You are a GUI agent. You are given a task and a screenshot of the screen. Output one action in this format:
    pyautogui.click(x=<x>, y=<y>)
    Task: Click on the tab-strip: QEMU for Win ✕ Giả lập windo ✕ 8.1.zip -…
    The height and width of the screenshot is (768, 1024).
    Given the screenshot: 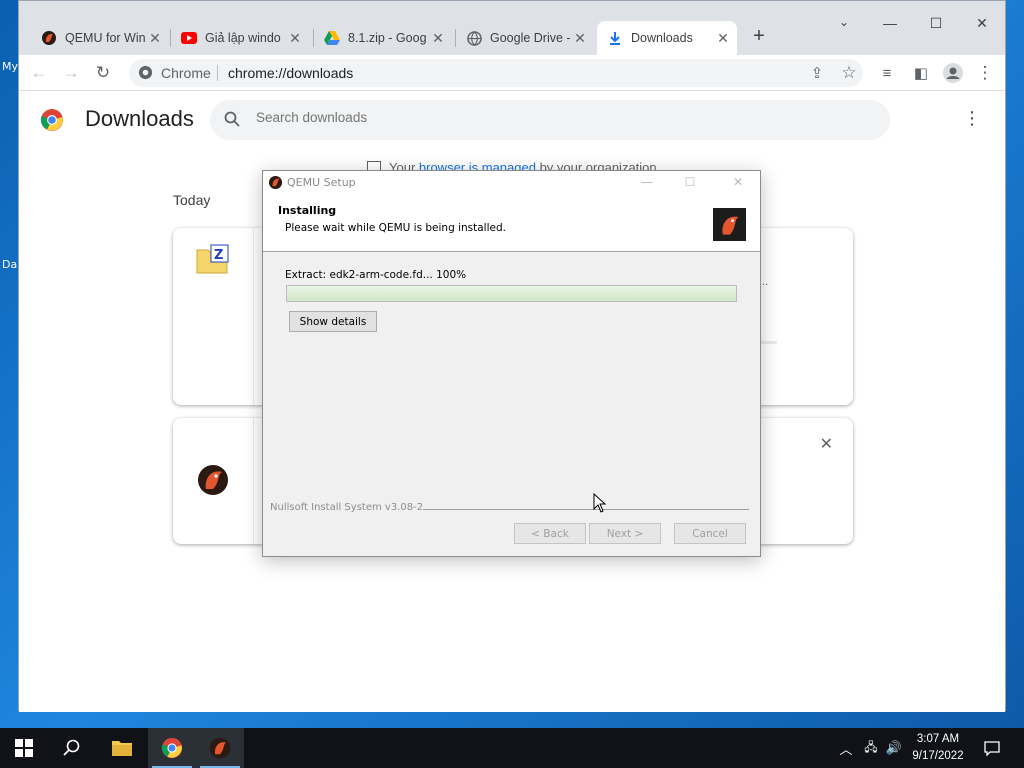 What is the action you would take?
    pyautogui.click(x=512, y=28)
    